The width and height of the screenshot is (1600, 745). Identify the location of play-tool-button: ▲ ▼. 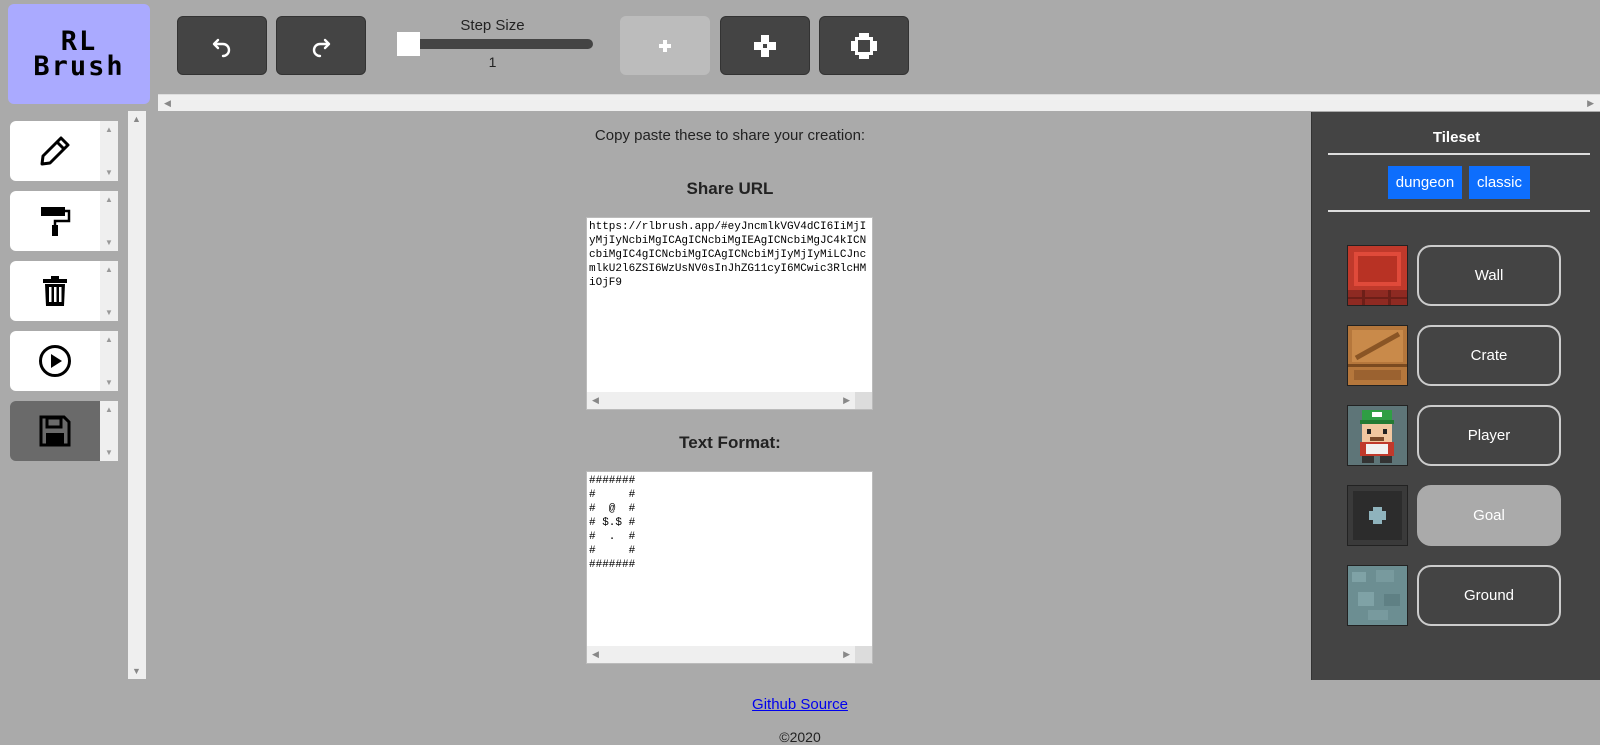
(64, 361).